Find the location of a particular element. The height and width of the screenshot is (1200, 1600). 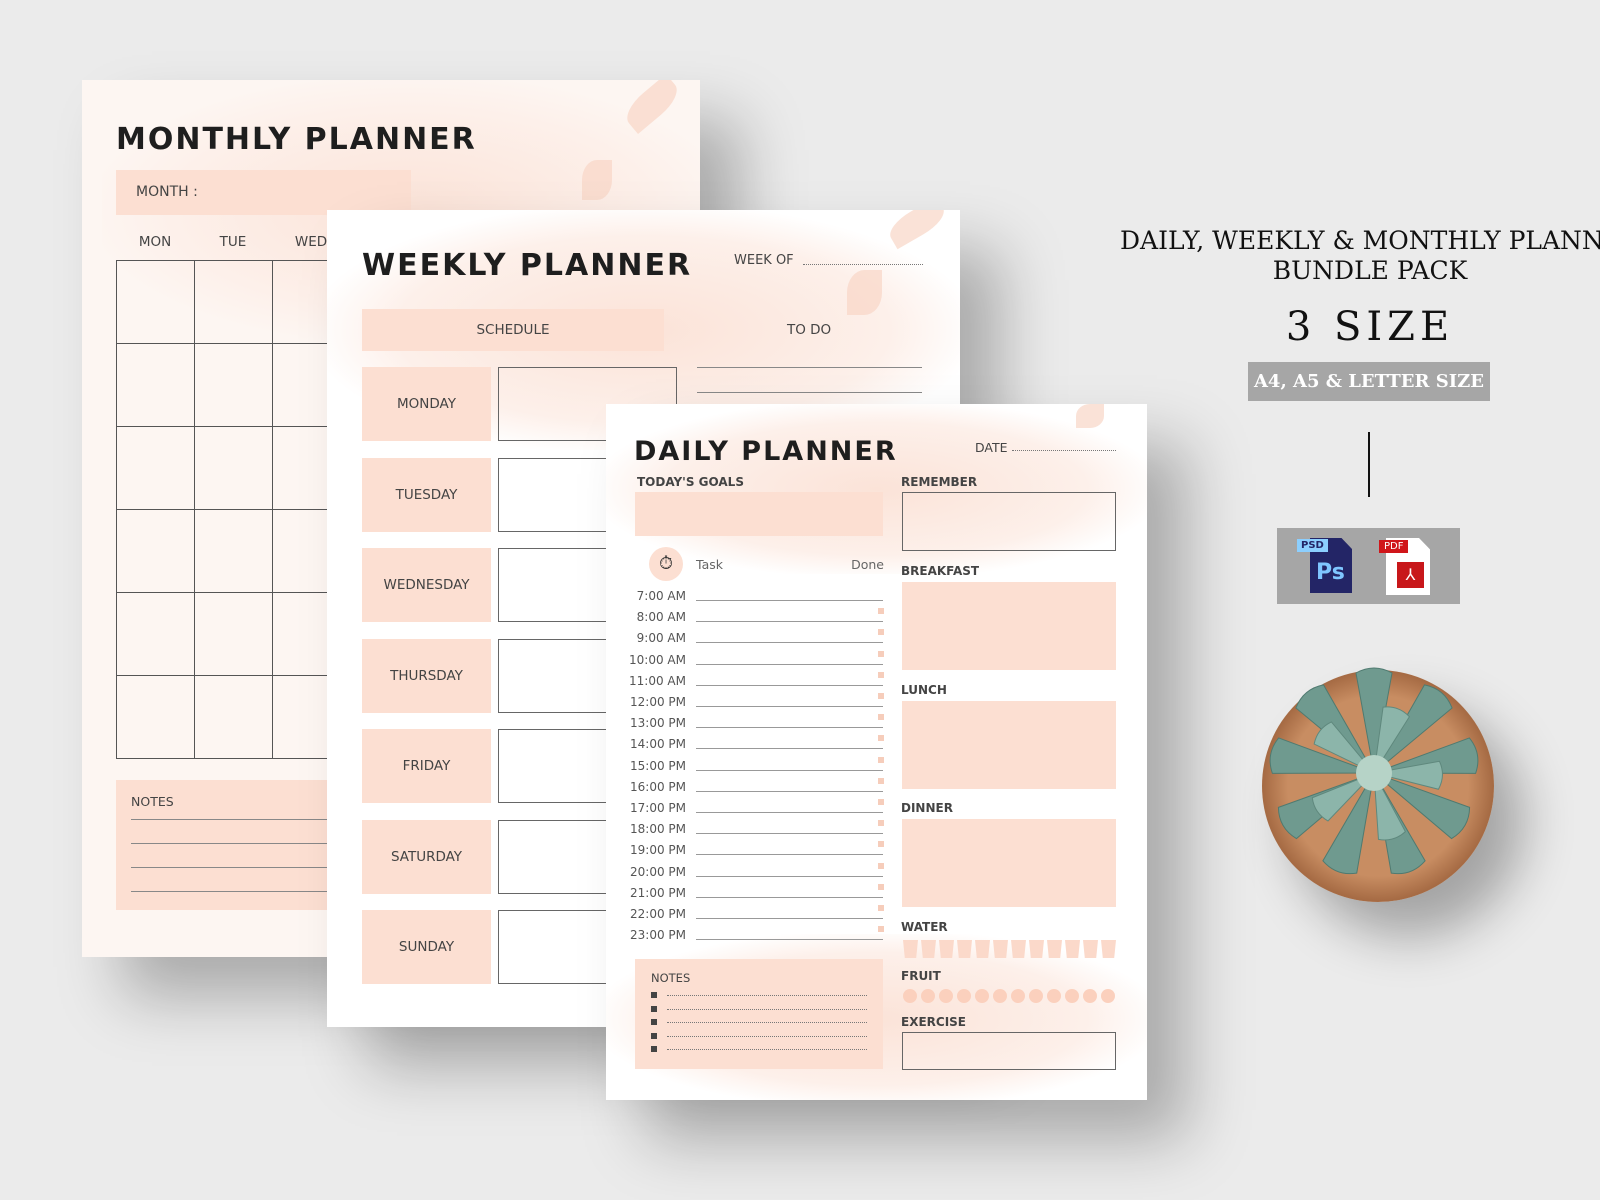

month-field: MONTH : is located at coordinates (263, 192).